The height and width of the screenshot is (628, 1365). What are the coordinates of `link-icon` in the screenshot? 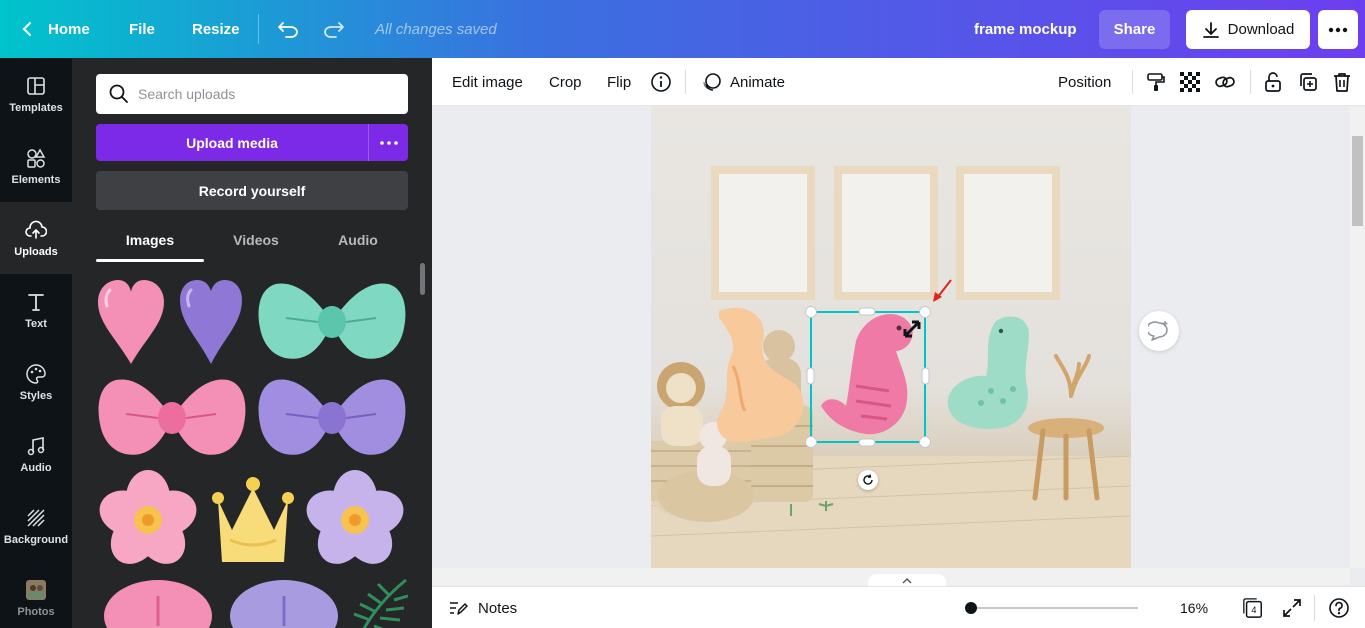 It's located at (1225, 82).